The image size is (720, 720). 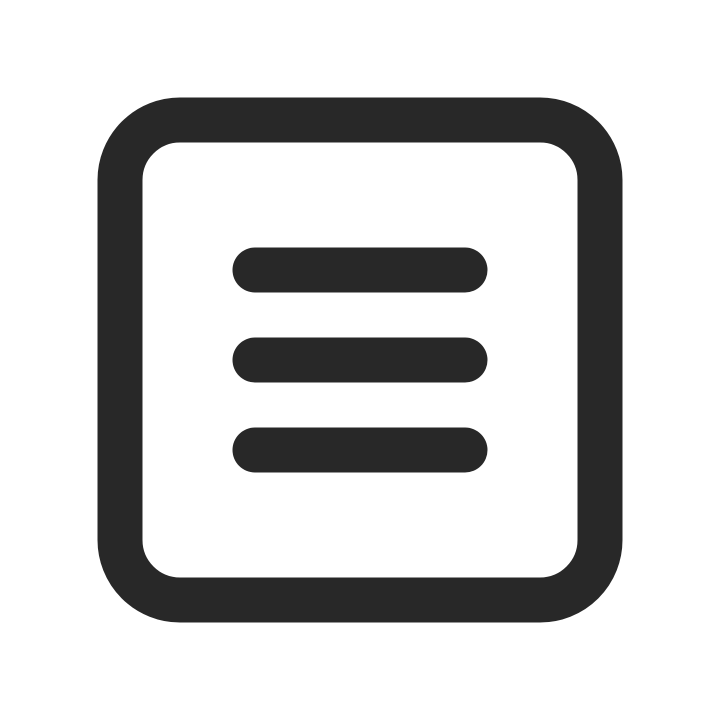 I want to click on menu-lines, so click(x=360, y=360).